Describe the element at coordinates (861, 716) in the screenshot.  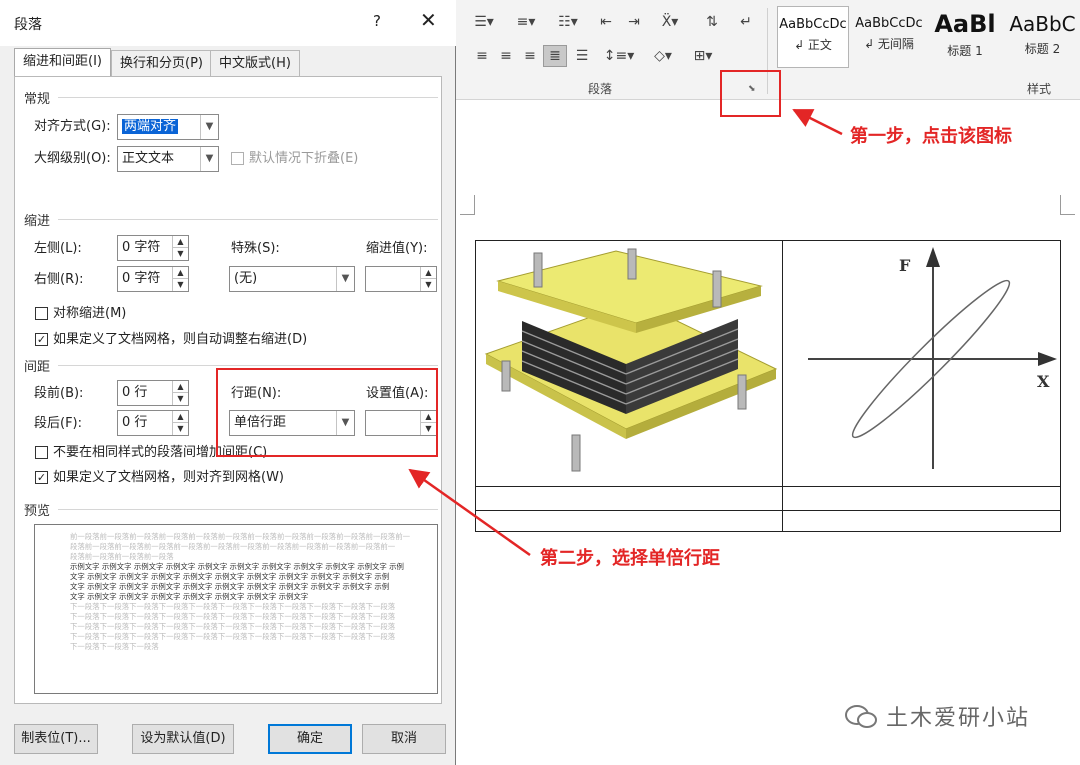
I see `wechat-icon` at that location.